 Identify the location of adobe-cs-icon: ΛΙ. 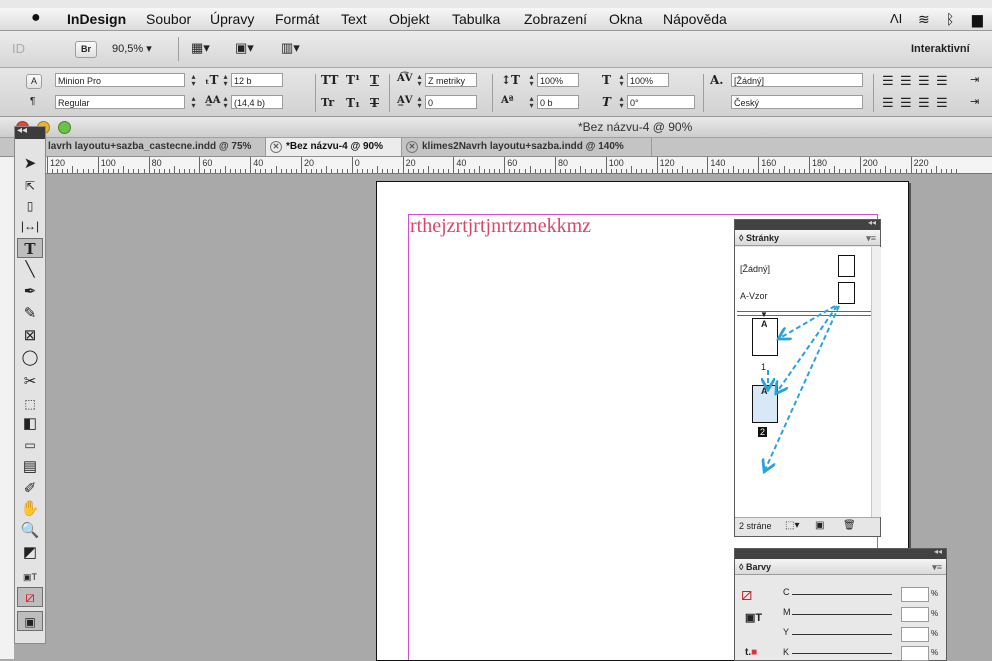
(896, 18).